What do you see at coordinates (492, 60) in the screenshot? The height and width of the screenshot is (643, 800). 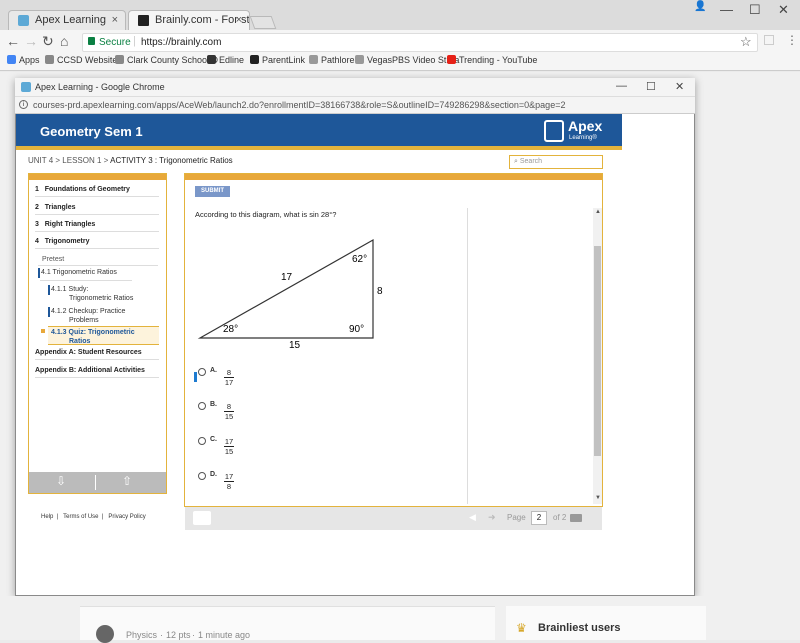 I see `bookmark-item: Trending - YouTube` at bounding box center [492, 60].